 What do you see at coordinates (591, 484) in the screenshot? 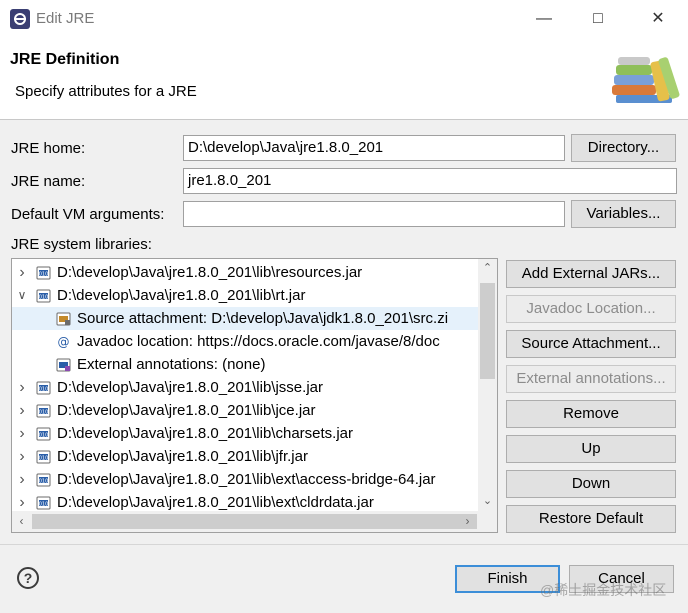
I see `down-button: Down` at bounding box center [591, 484].